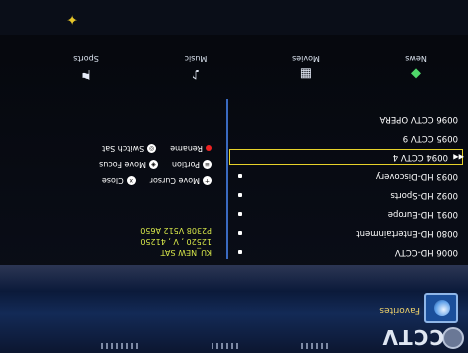  I want to click on help-switch-sat: Switch Sat, so click(123, 148).